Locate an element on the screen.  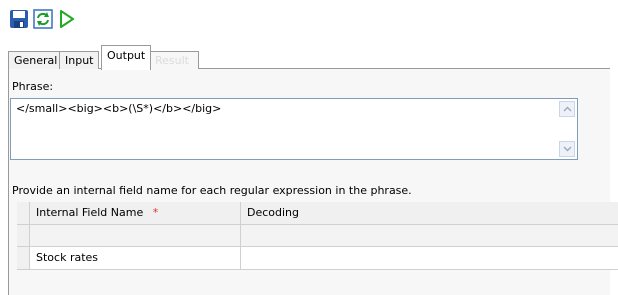
scroll-up-button is located at coordinates (567, 109).